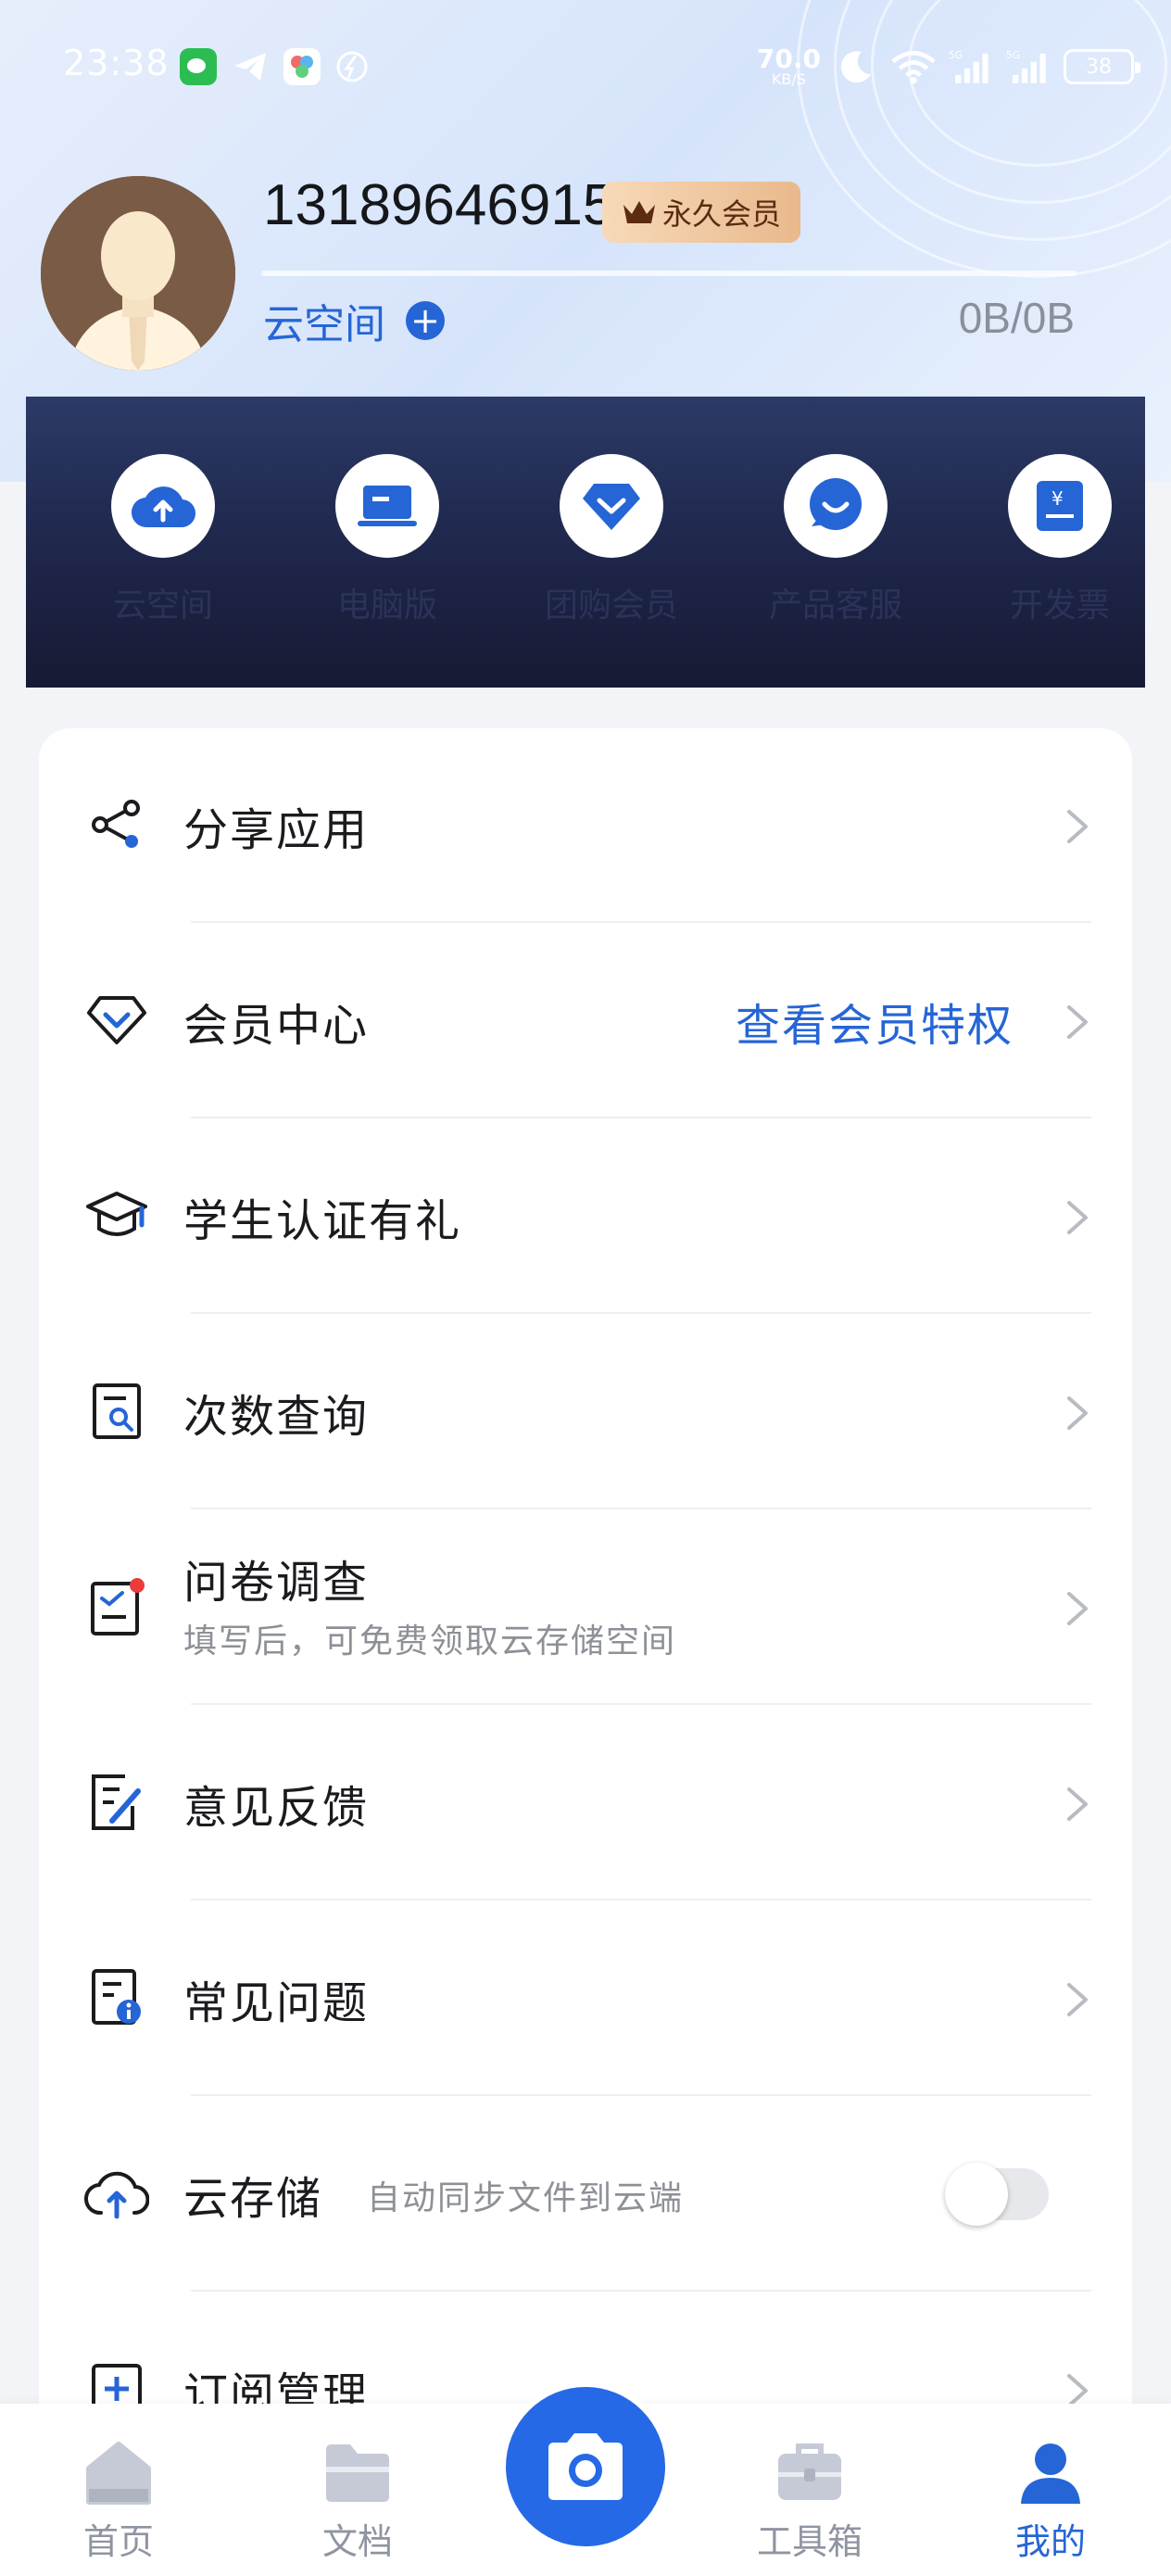  I want to click on nav-mine: 我的, so click(1050, 2502).